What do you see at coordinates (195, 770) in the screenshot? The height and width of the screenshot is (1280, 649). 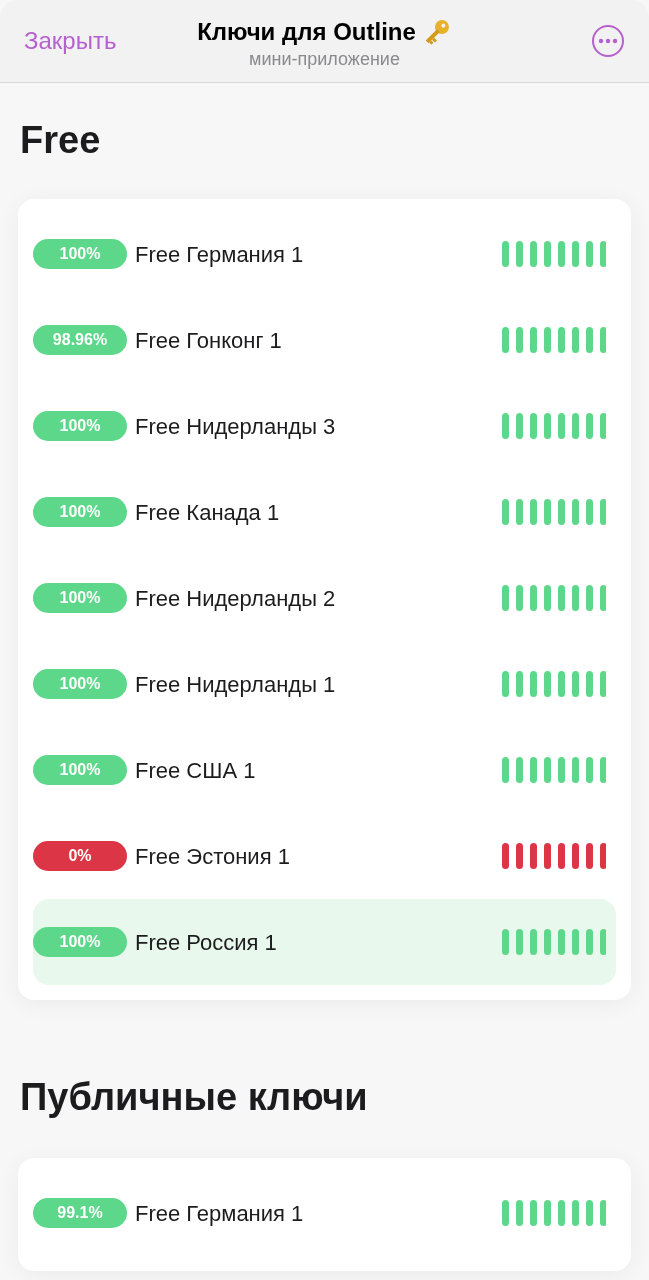 I see `server-name: Free США 1` at bounding box center [195, 770].